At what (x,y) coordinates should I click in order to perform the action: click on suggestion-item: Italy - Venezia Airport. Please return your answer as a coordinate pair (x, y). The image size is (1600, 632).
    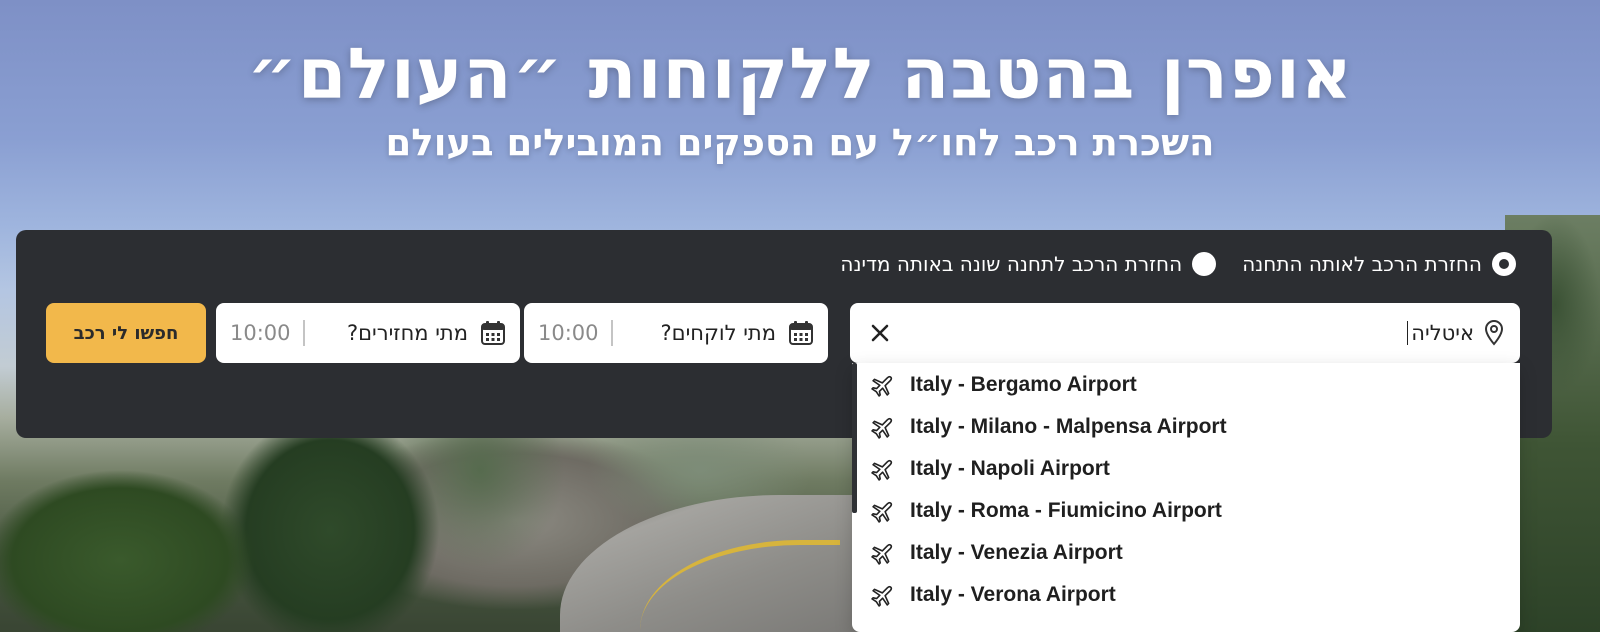
    Looking at the image, I should click on (996, 553).